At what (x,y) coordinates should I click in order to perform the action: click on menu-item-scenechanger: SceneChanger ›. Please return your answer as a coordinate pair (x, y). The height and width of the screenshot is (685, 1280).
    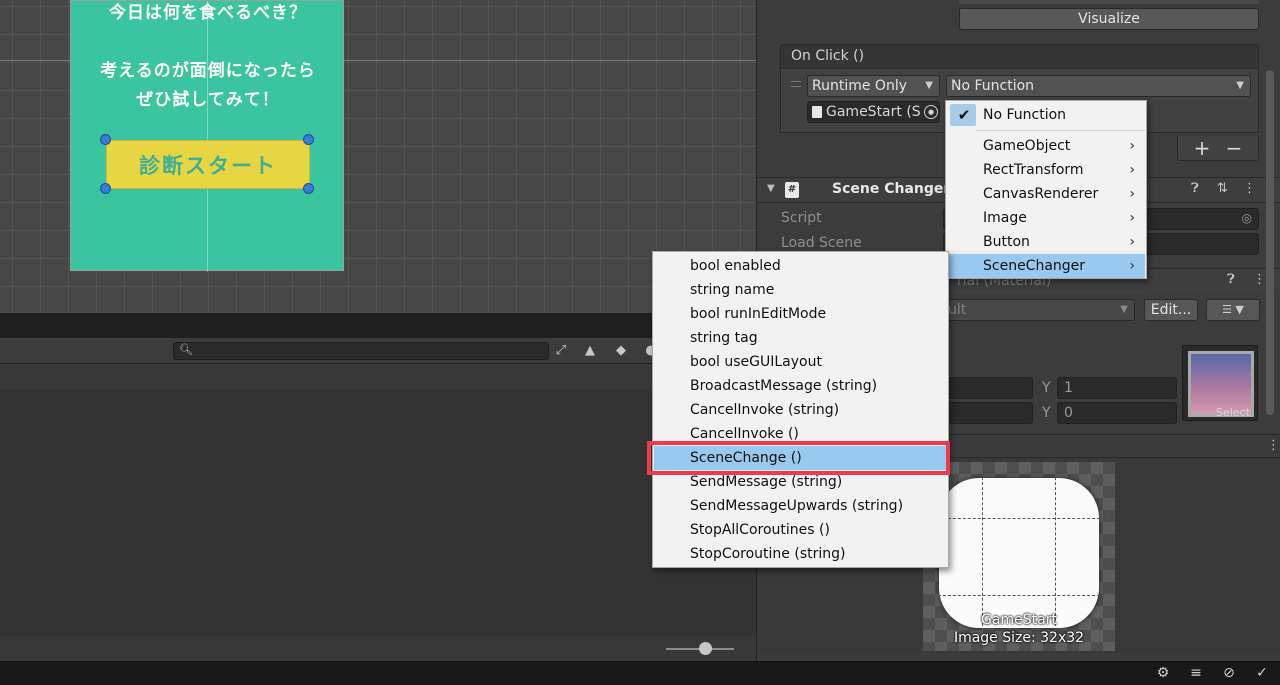
    Looking at the image, I should click on (1046, 266).